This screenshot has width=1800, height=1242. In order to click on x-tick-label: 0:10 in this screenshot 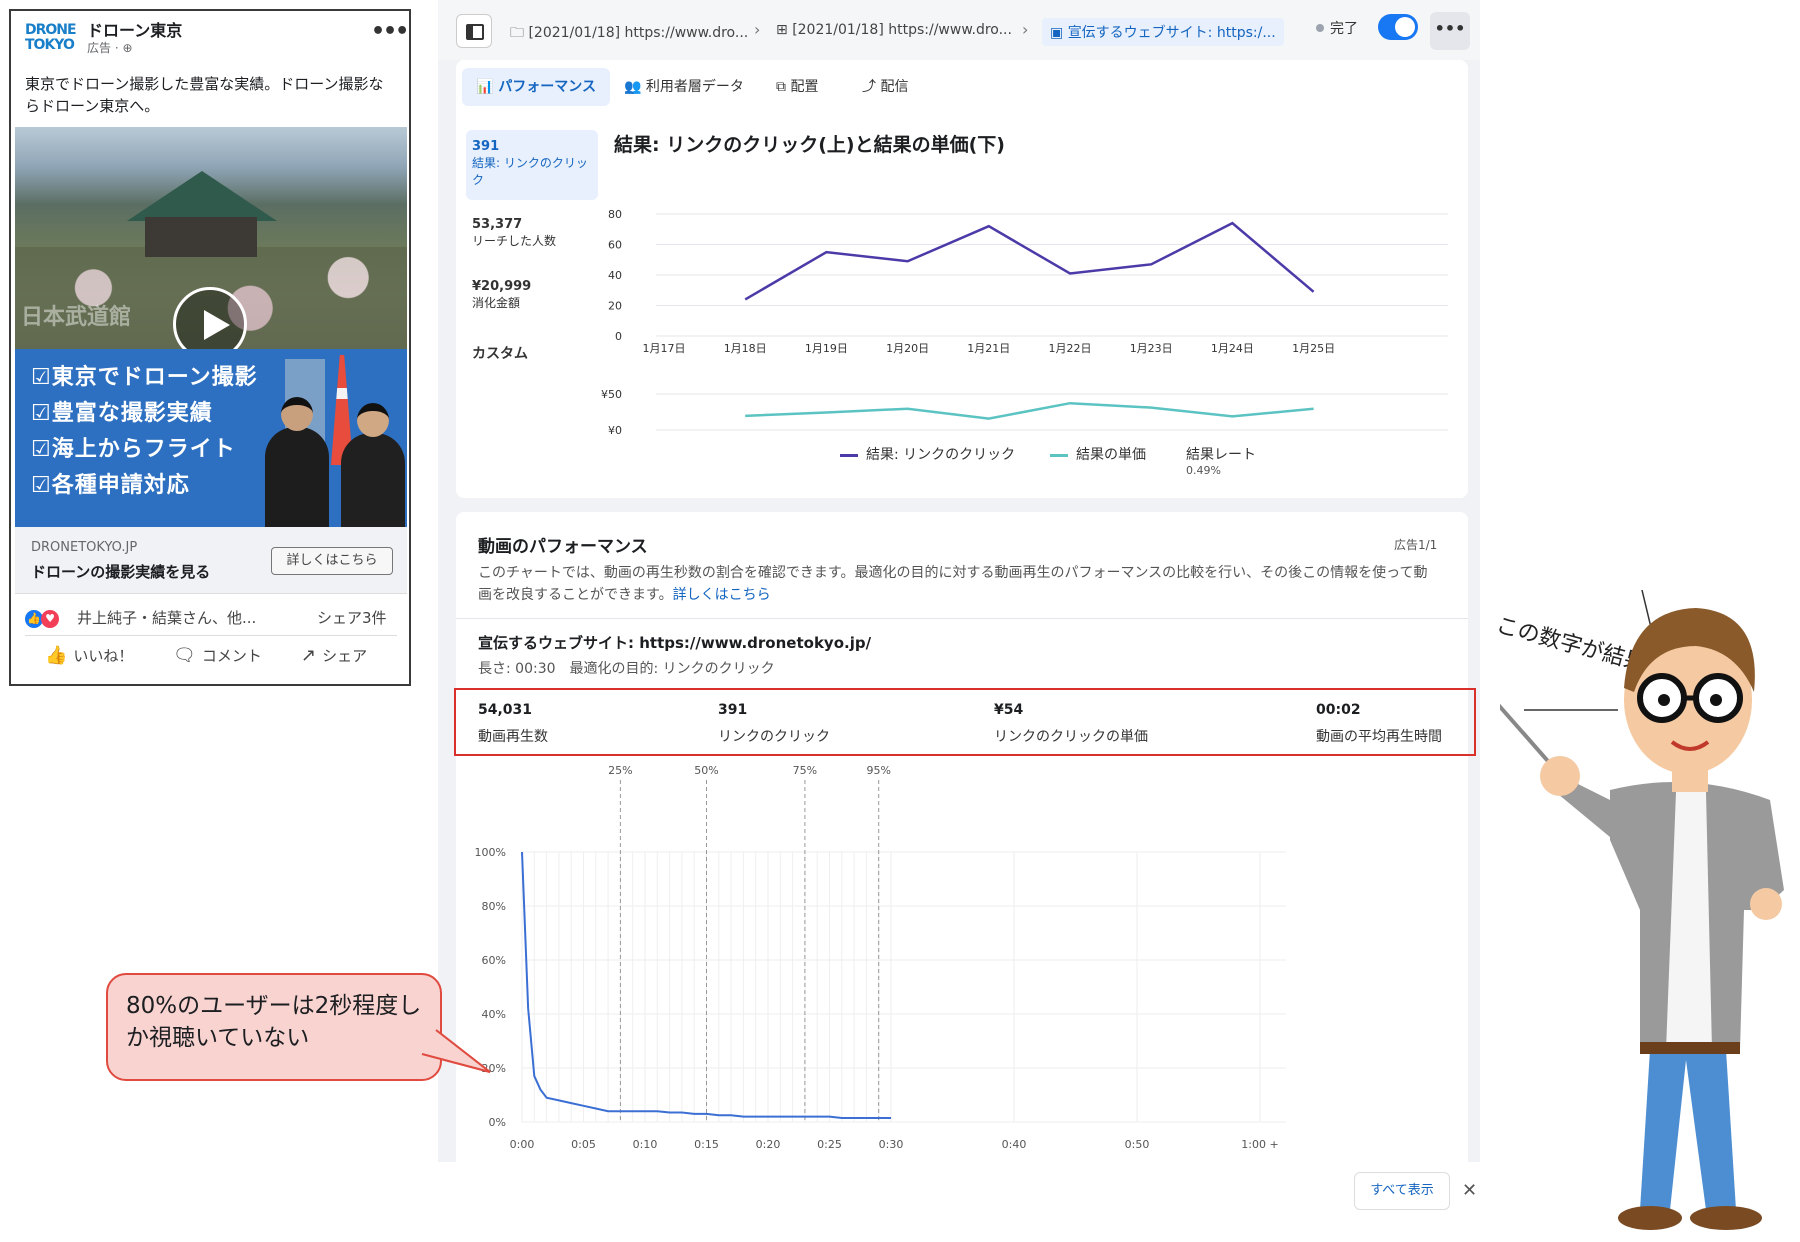, I will do `click(645, 1144)`.